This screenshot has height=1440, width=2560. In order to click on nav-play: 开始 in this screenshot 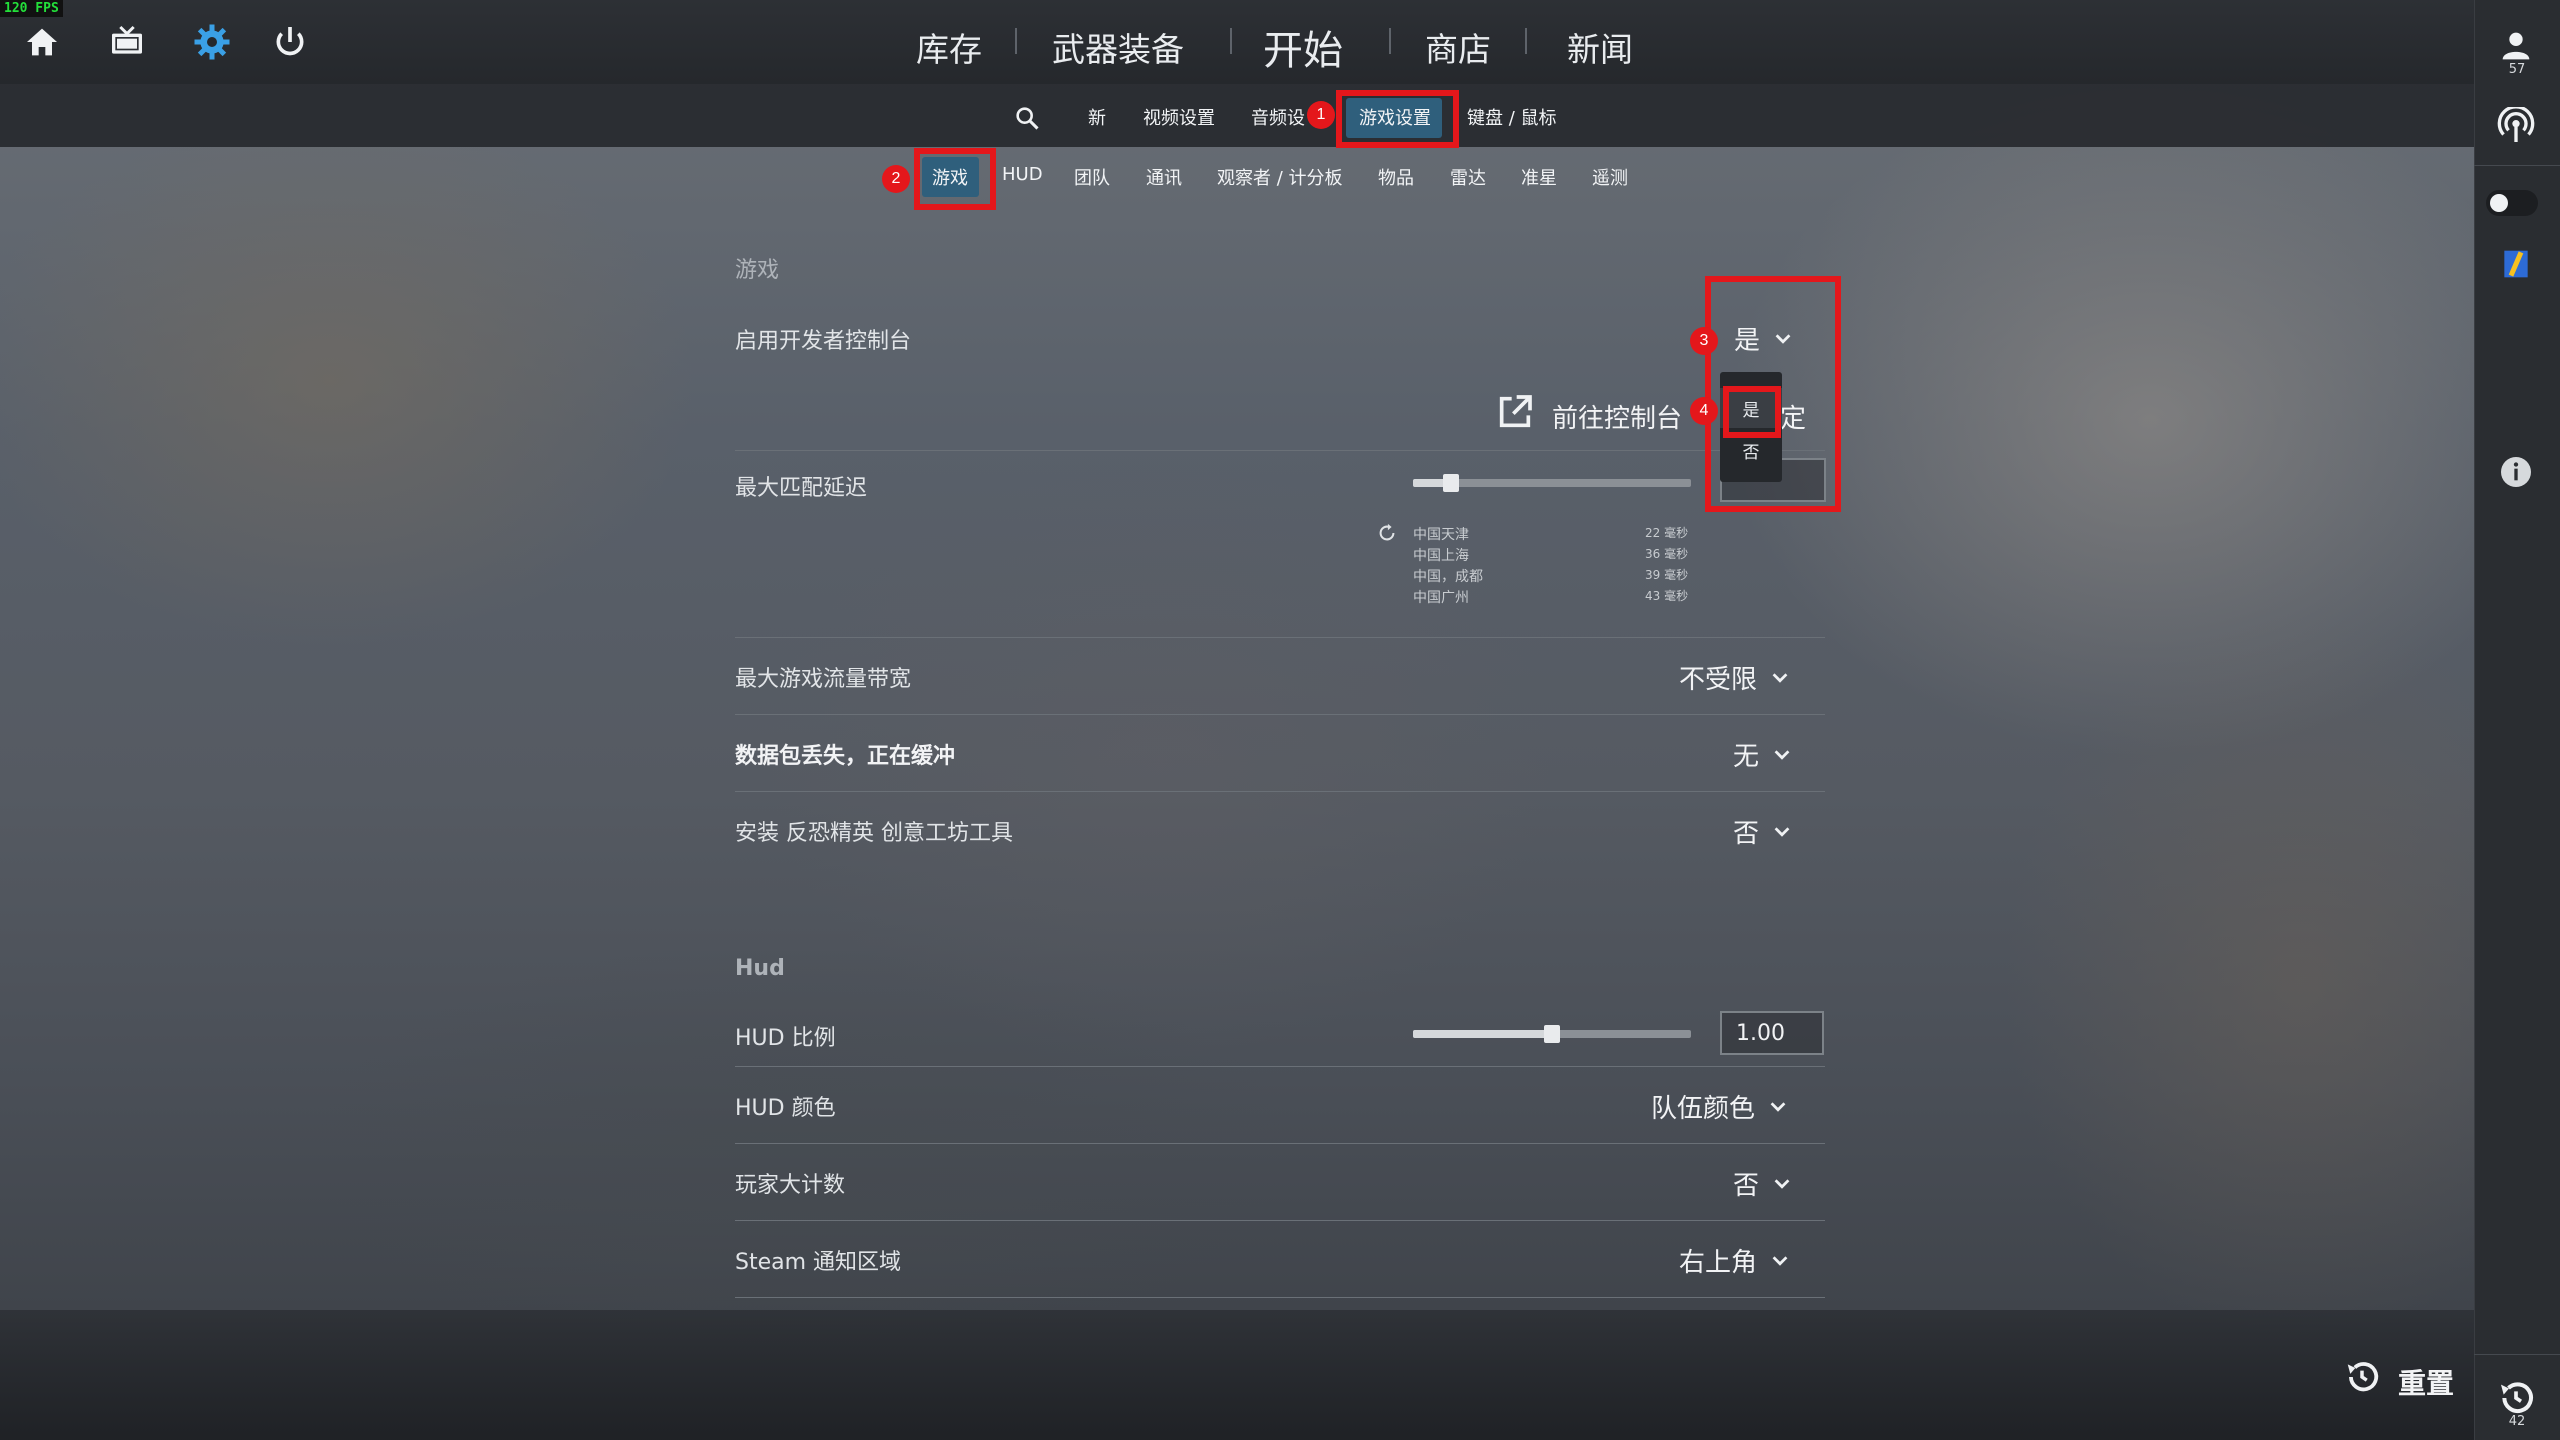, I will do `click(1303, 48)`.